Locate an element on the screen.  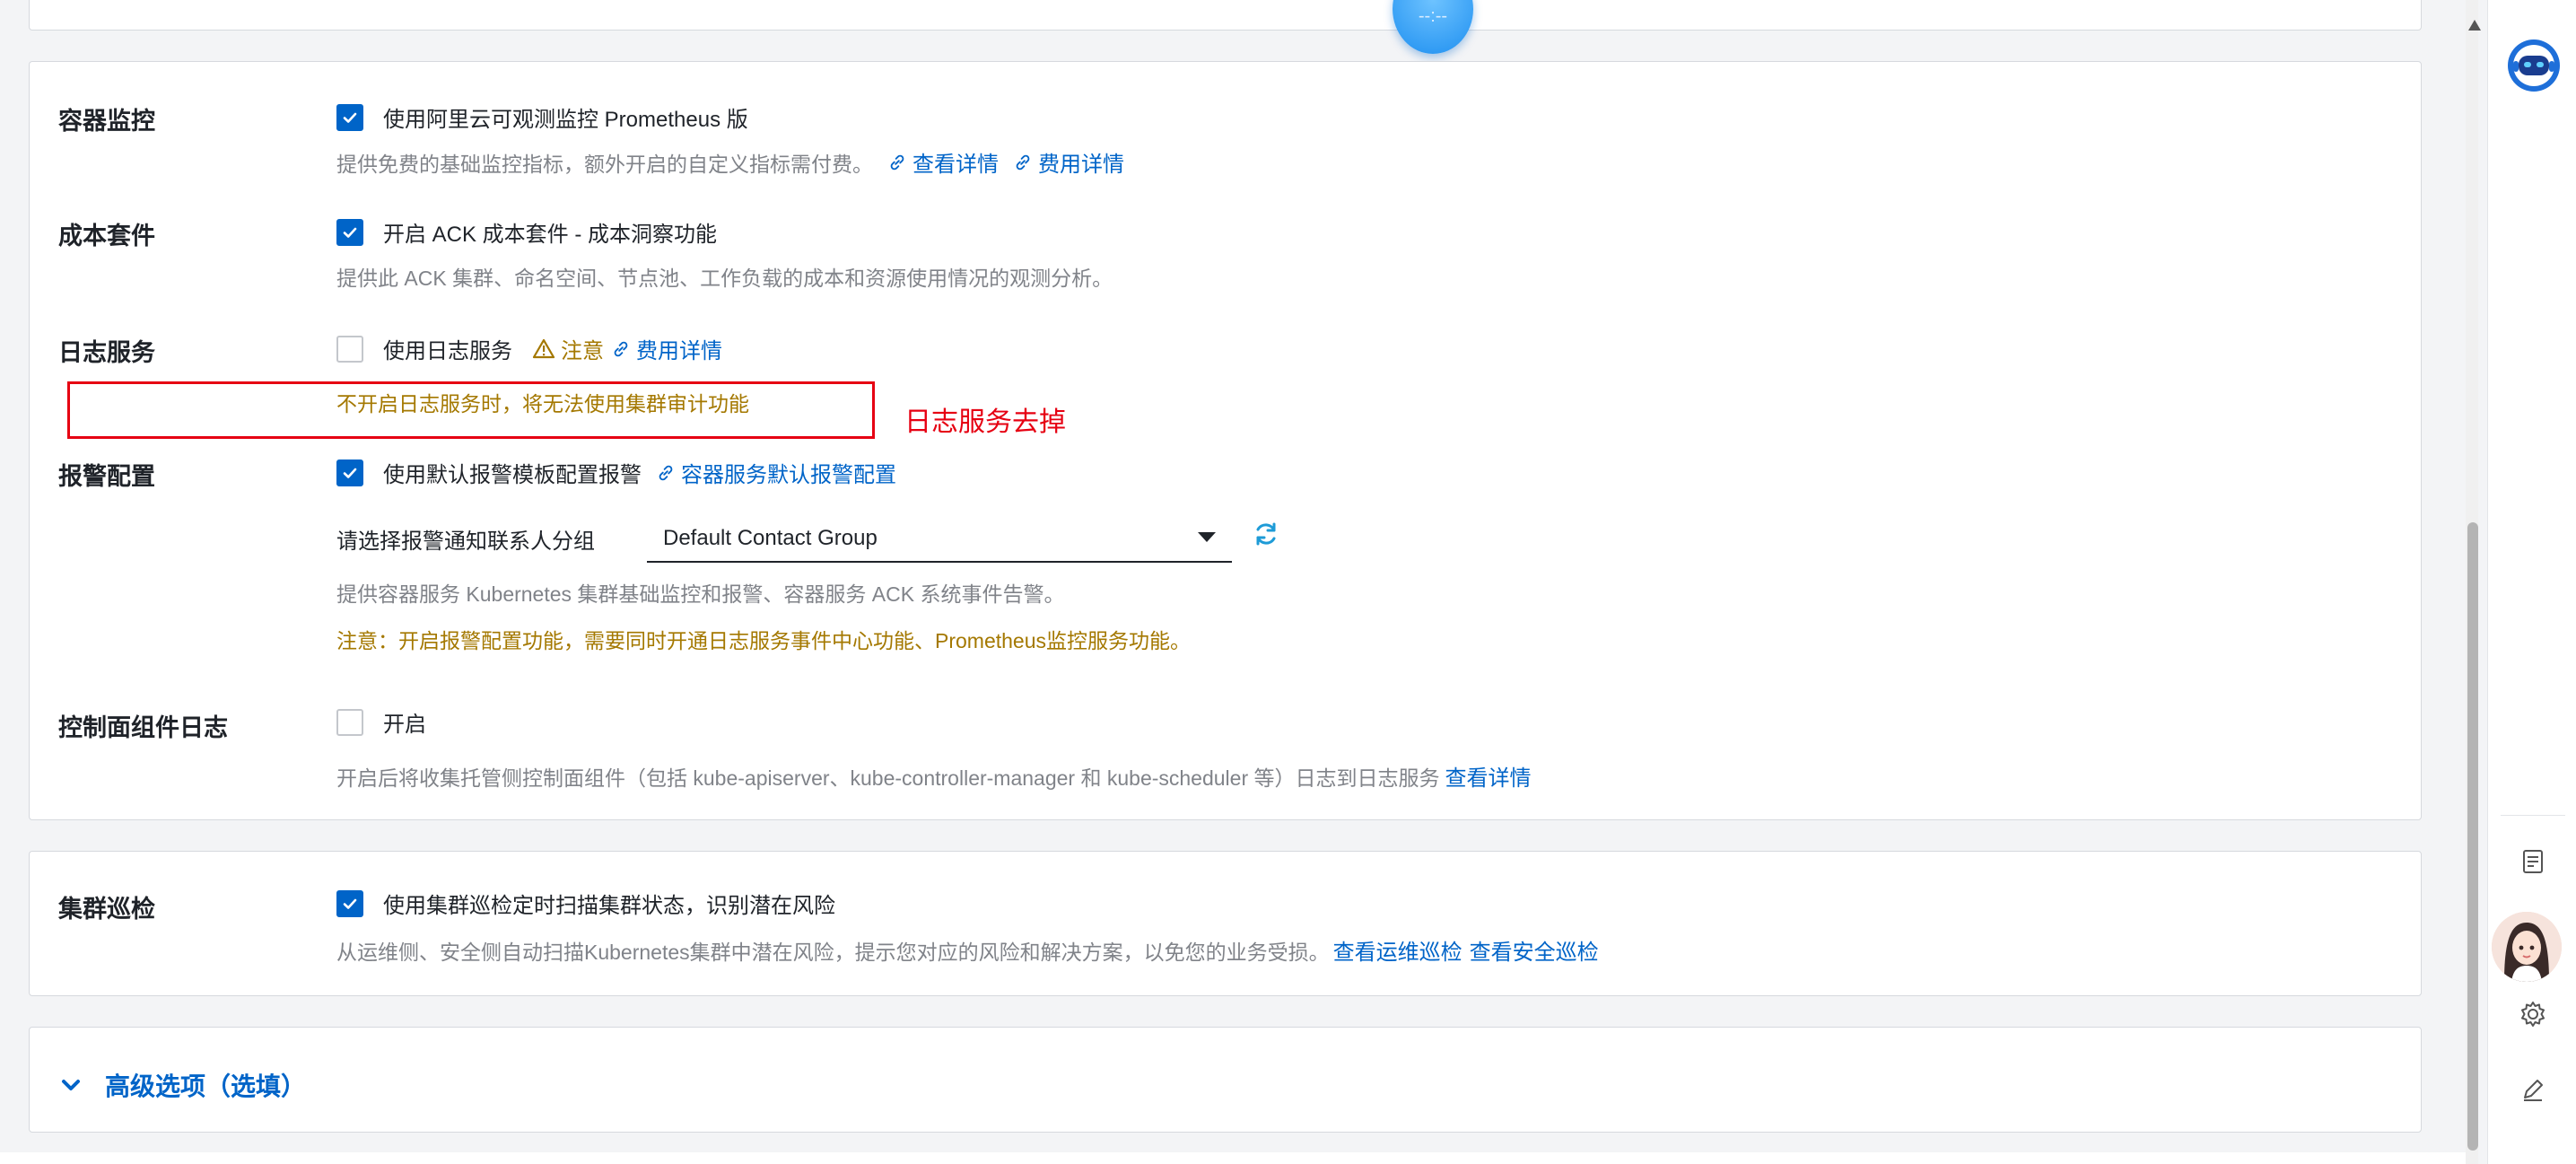
control-plane-logs-checkbox is located at coordinates (349, 722).